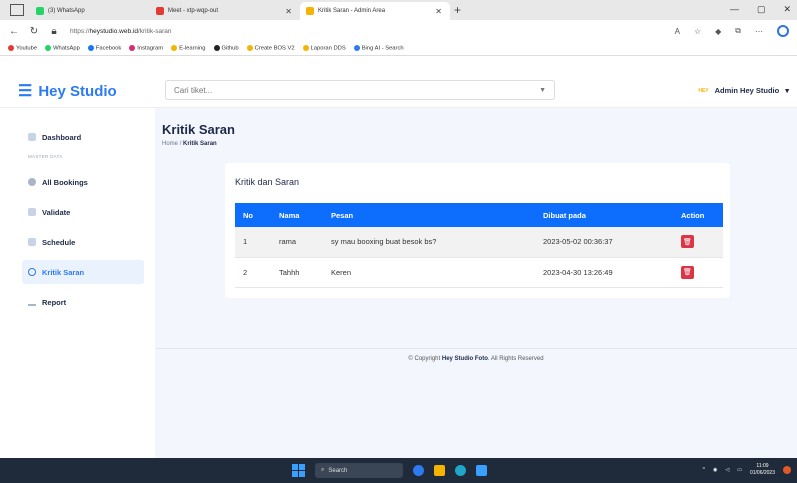  I want to click on bing-icon, so click(783, 31).